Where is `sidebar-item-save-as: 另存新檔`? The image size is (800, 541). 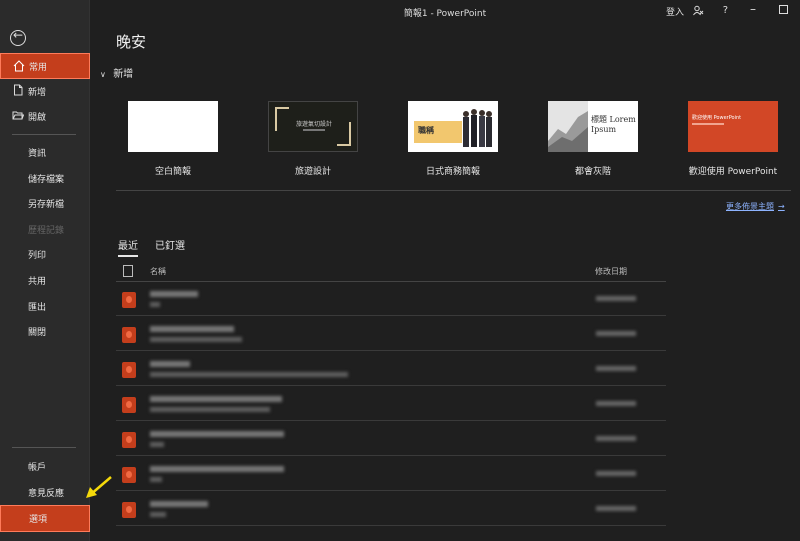 sidebar-item-save-as: 另存新檔 is located at coordinates (45, 203).